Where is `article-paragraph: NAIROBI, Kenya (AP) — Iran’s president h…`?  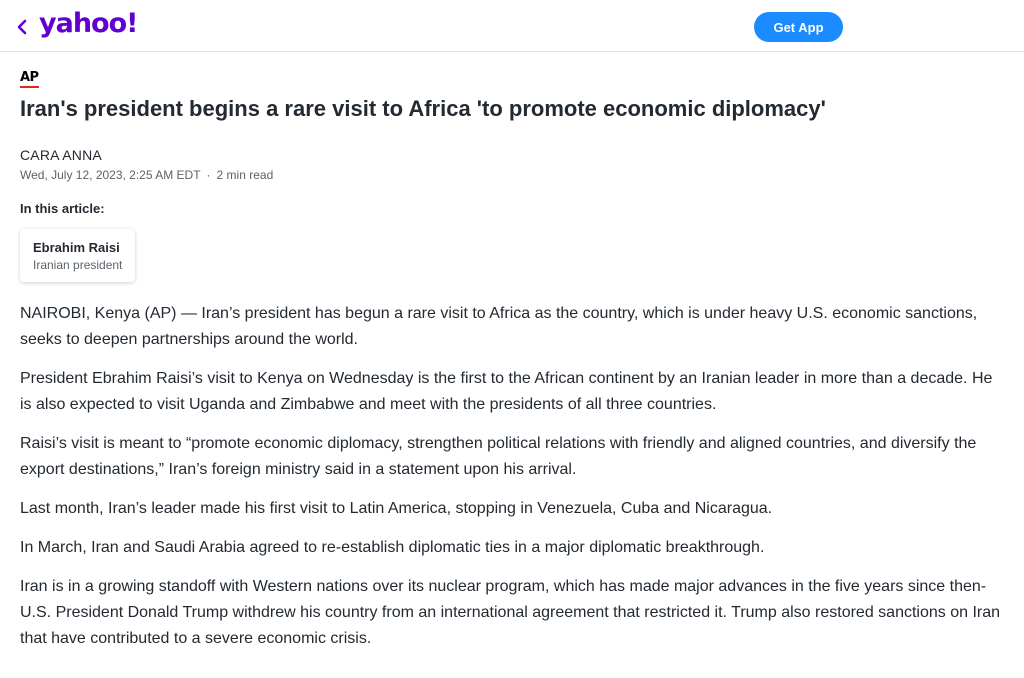
article-paragraph: NAIROBI, Kenya (AP) — Iran’s president h… is located at coordinates (499, 326).